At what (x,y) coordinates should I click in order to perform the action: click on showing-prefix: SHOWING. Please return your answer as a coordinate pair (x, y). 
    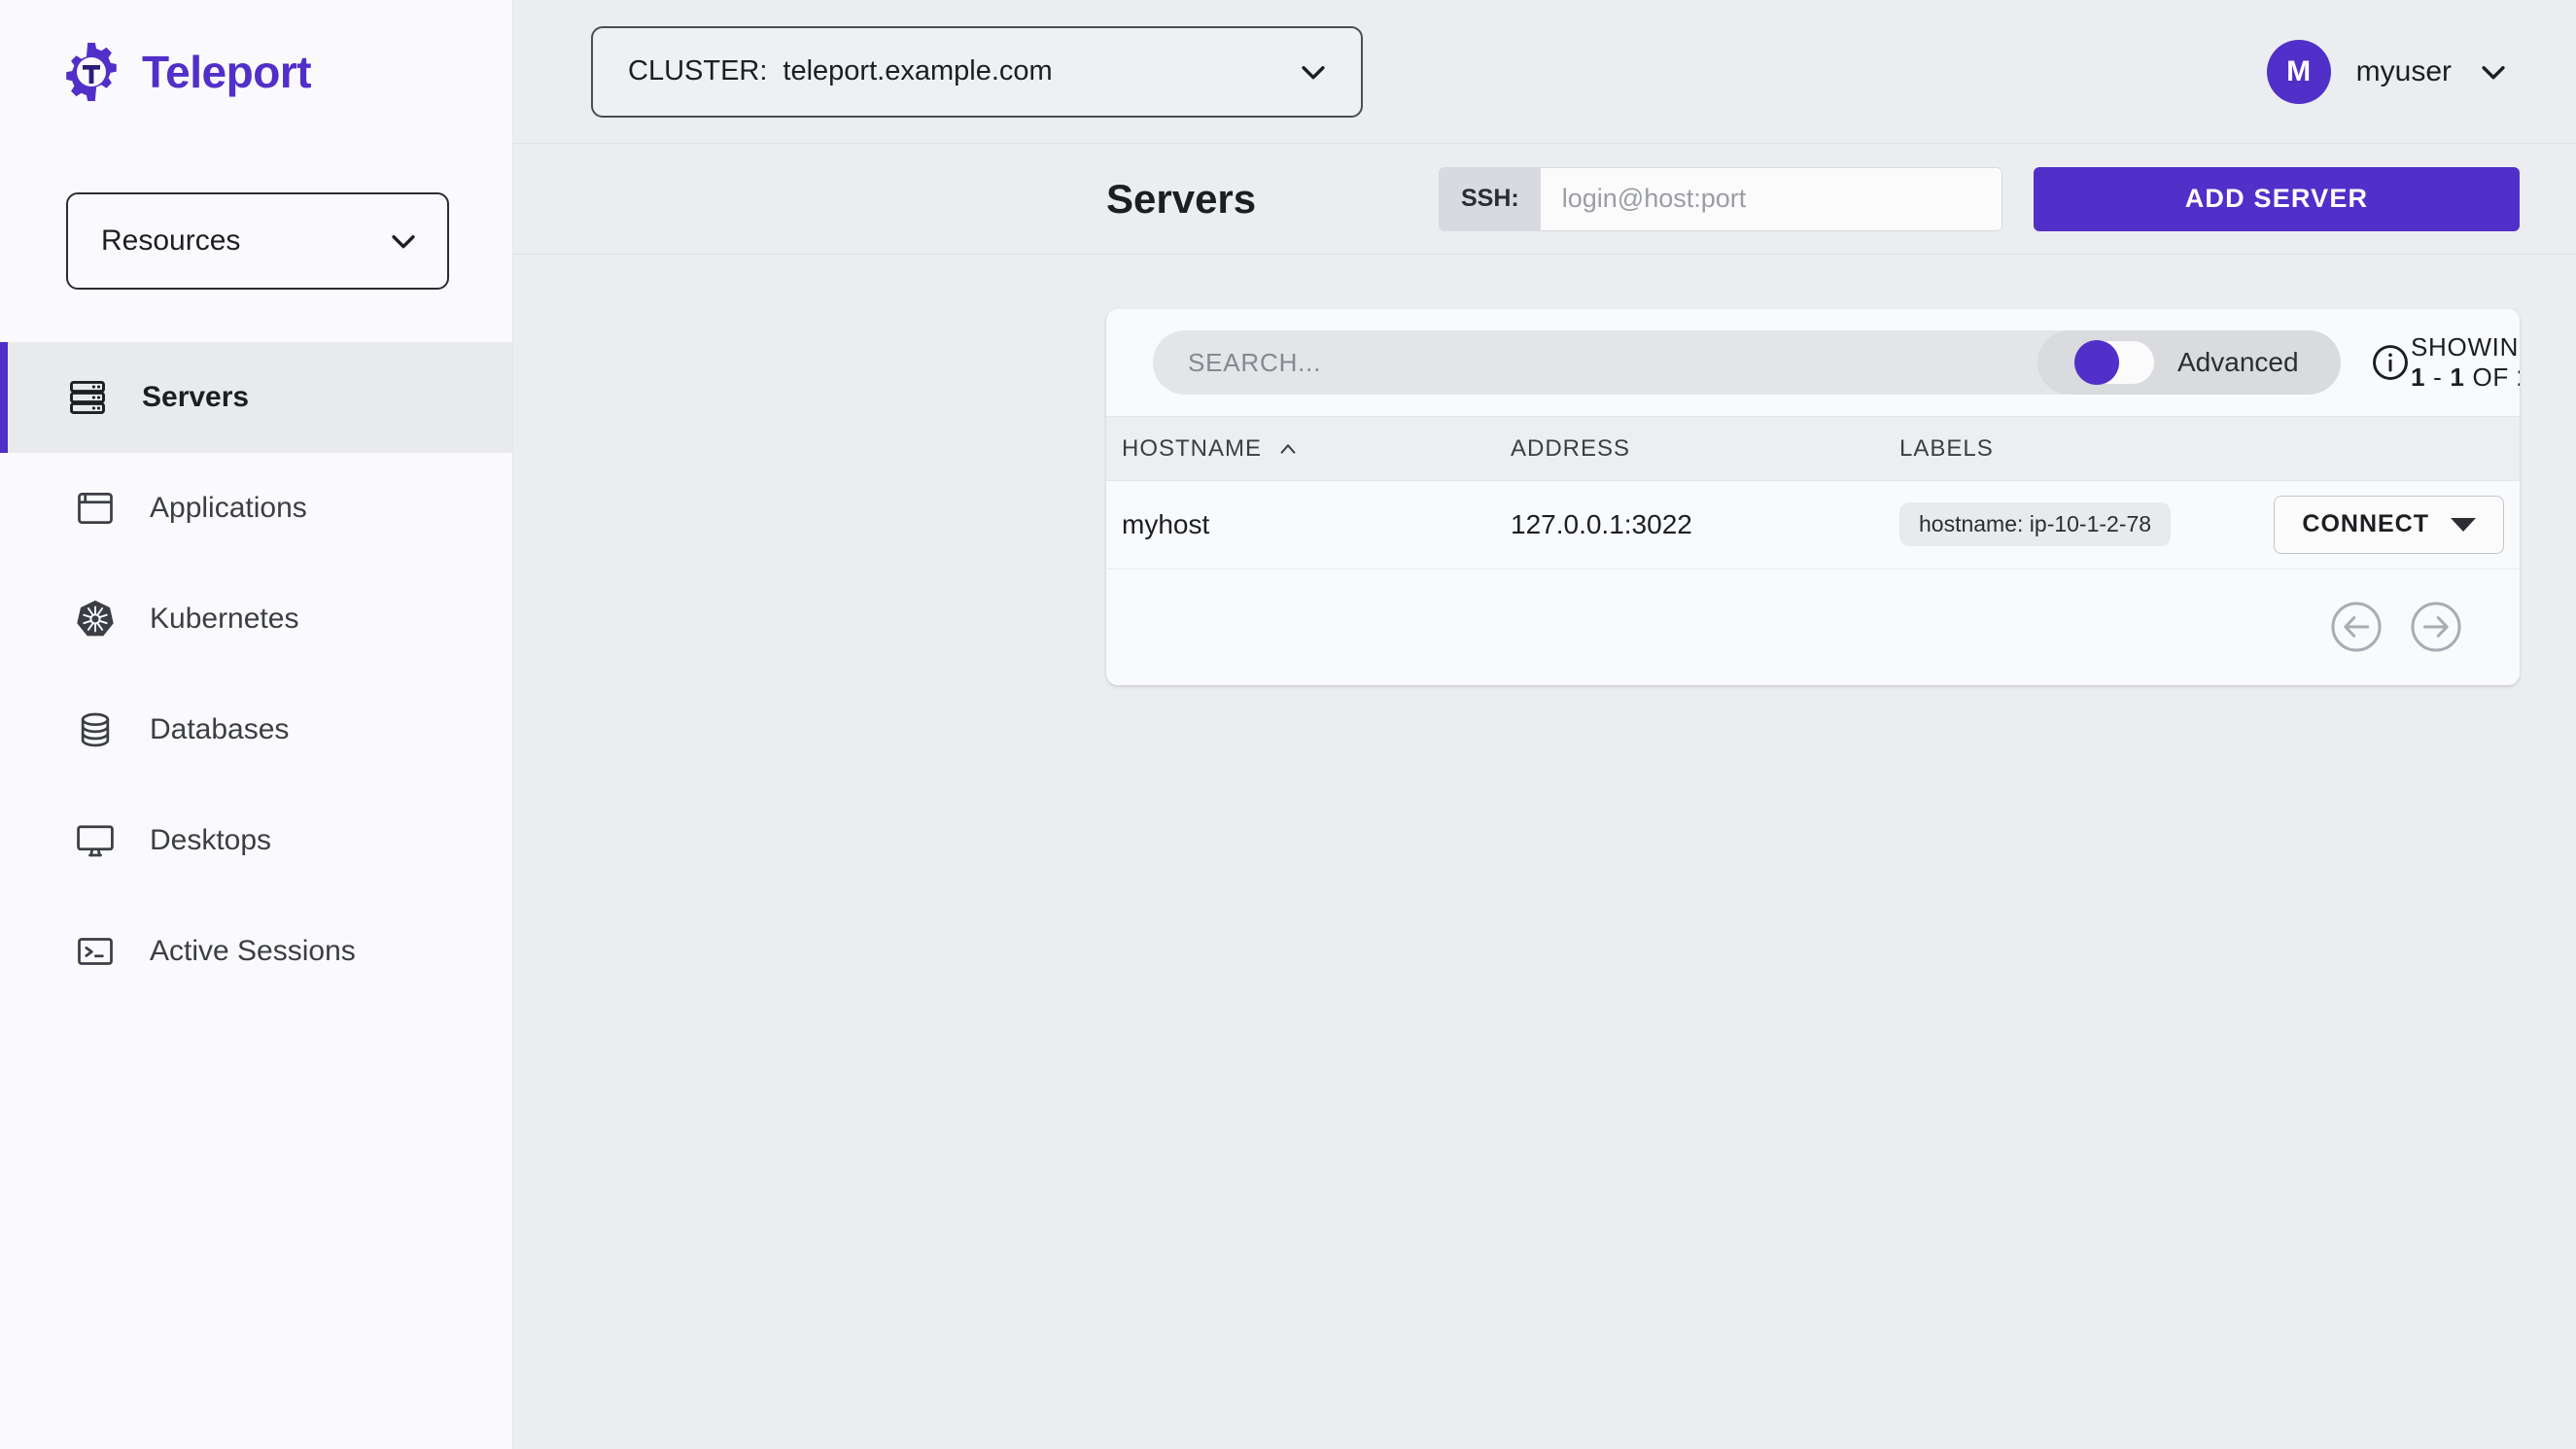
    Looking at the image, I should click on (2465, 347).